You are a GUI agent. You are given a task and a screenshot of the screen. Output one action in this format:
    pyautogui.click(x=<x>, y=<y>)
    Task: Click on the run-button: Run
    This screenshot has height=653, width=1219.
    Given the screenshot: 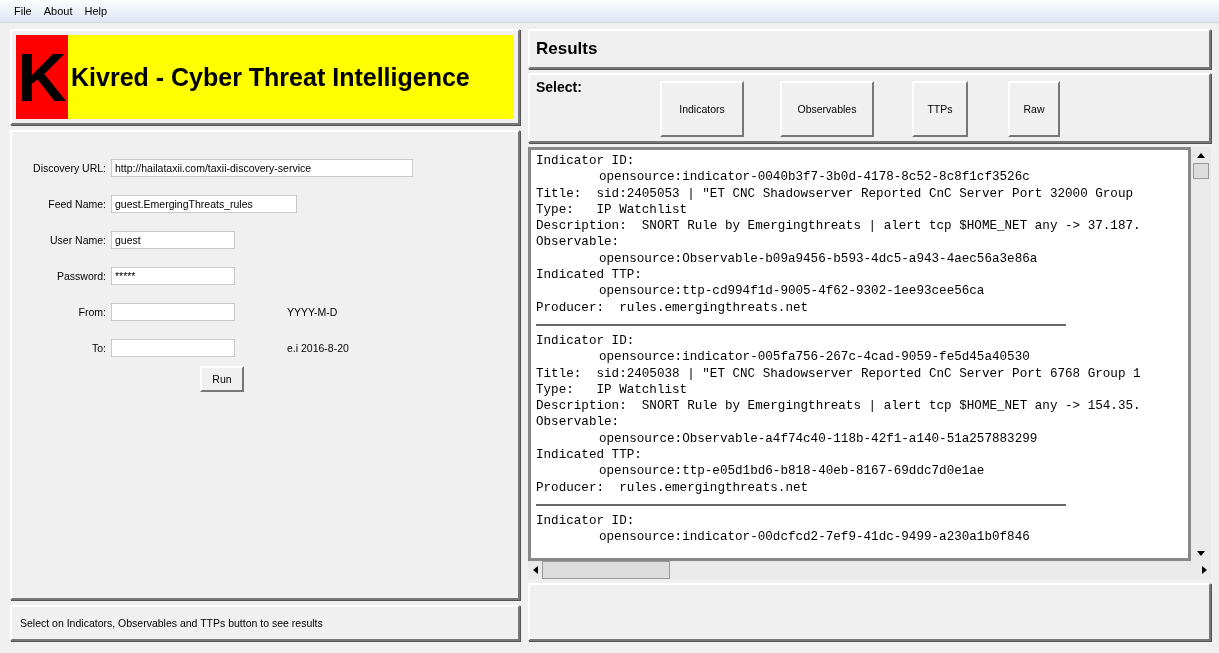 What is the action you would take?
    pyautogui.click(x=222, y=379)
    